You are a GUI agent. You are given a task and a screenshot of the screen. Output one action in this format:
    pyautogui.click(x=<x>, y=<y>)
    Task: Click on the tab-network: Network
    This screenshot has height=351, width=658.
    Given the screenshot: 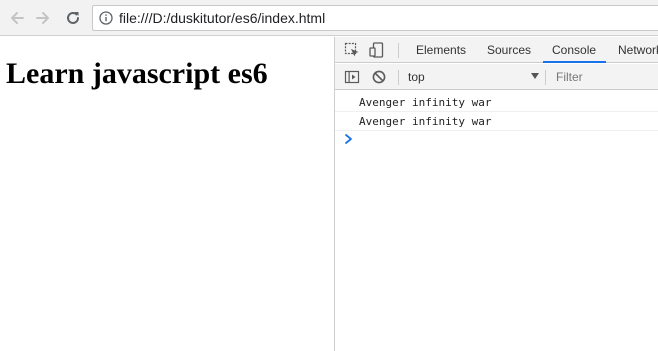 What is the action you would take?
    pyautogui.click(x=638, y=50)
    